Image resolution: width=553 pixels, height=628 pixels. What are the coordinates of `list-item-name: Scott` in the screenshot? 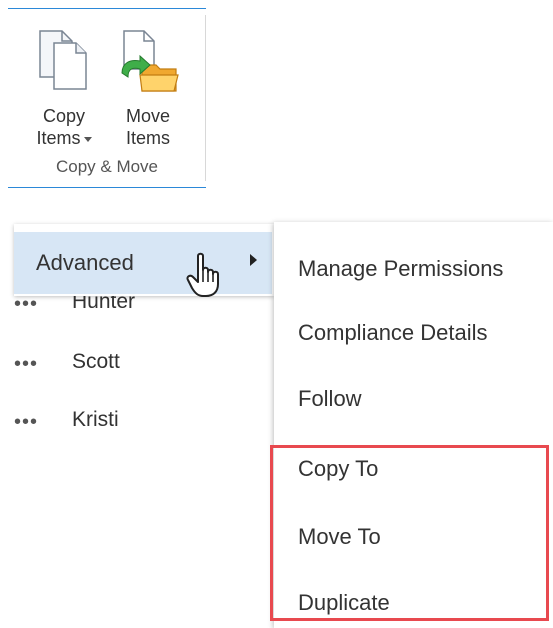 It's located at (96, 362).